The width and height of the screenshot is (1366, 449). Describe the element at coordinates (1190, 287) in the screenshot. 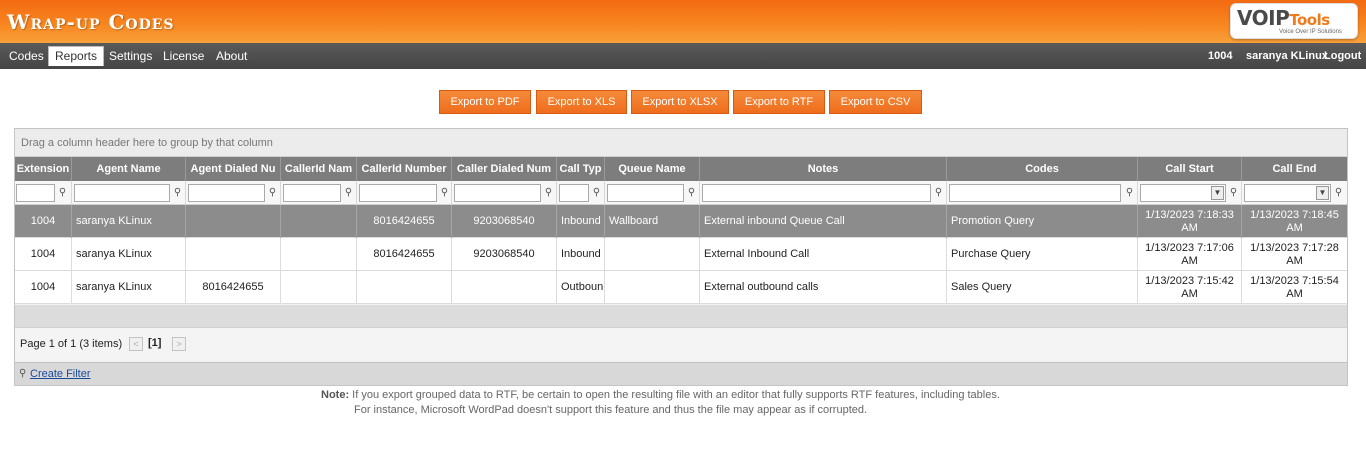

I see `cell-call-start: 1/13/2023 7:15:42 AM` at that location.